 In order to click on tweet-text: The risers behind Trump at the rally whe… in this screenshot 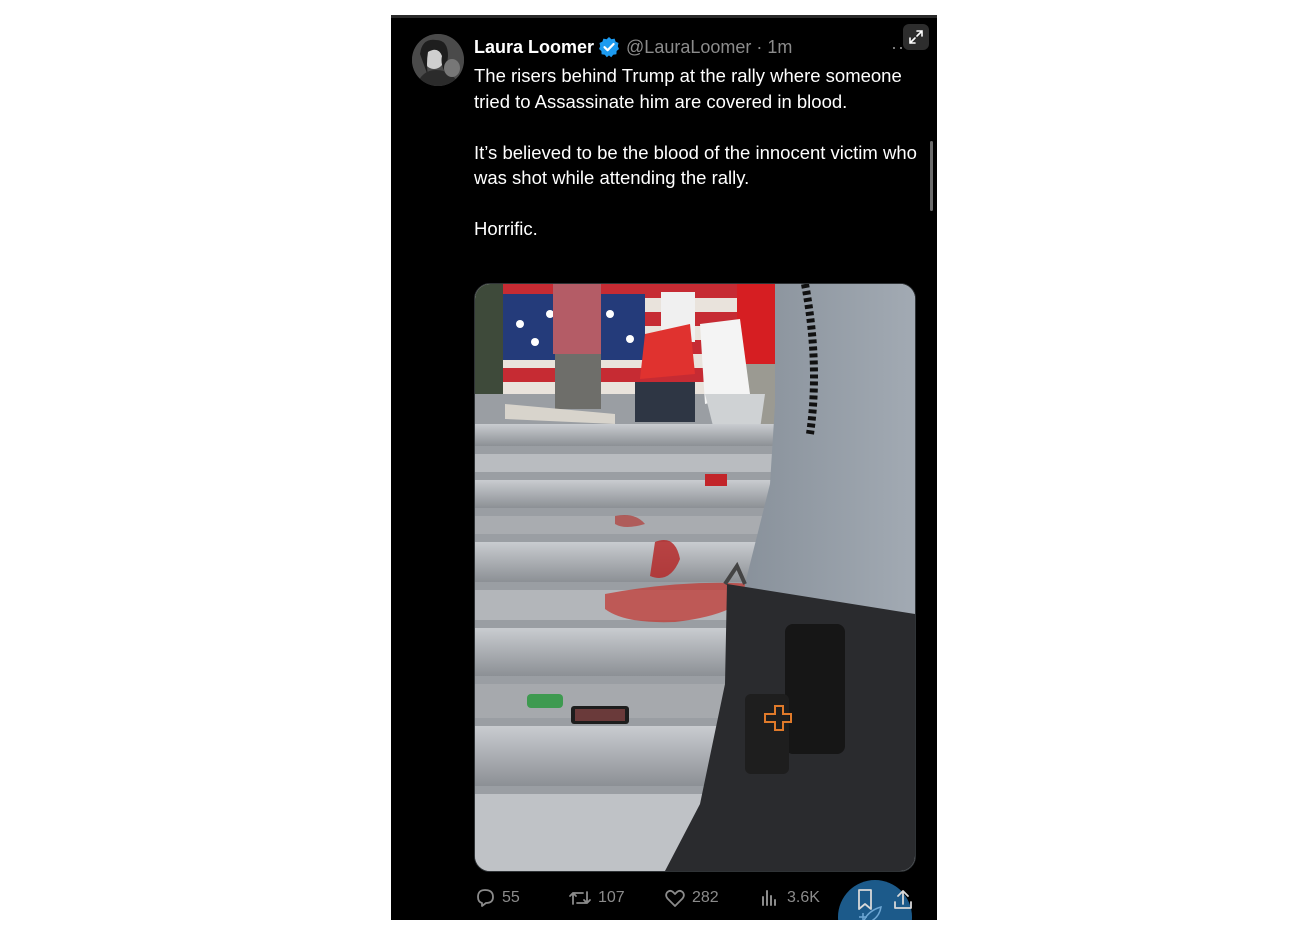, I will do `click(699, 152)`.